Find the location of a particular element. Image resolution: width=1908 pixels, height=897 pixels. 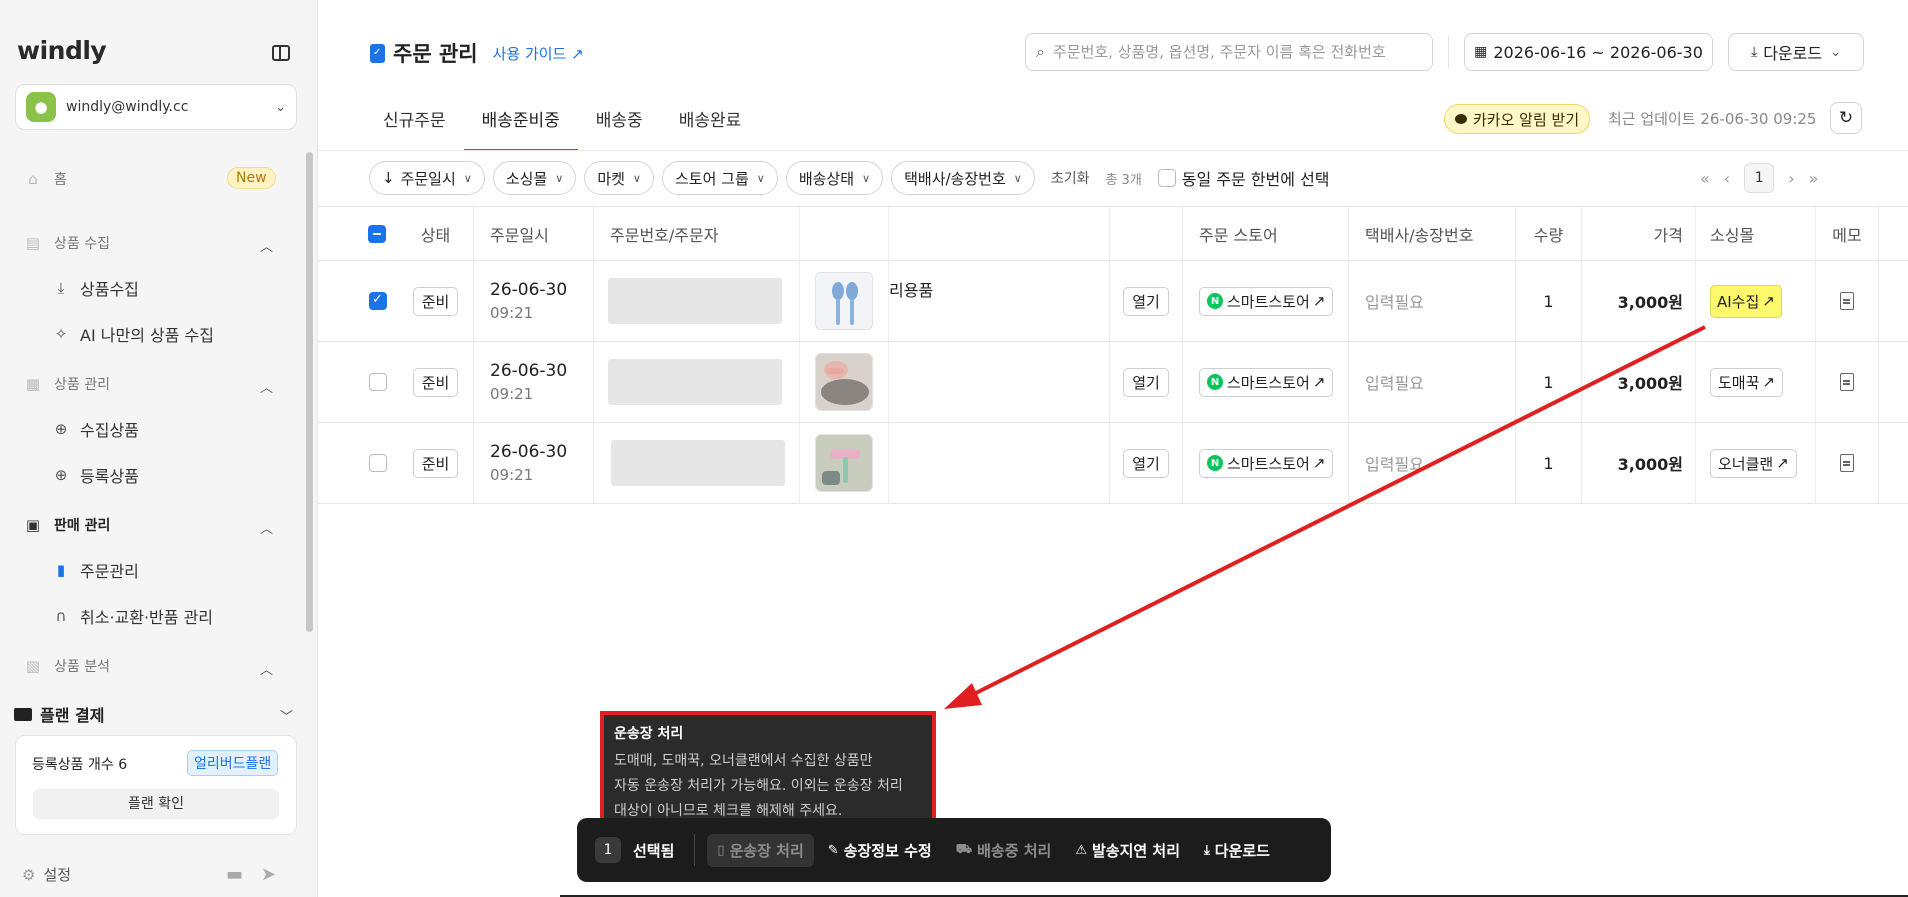

refresh-button: ↻ is located at coordinates (1846, 118).